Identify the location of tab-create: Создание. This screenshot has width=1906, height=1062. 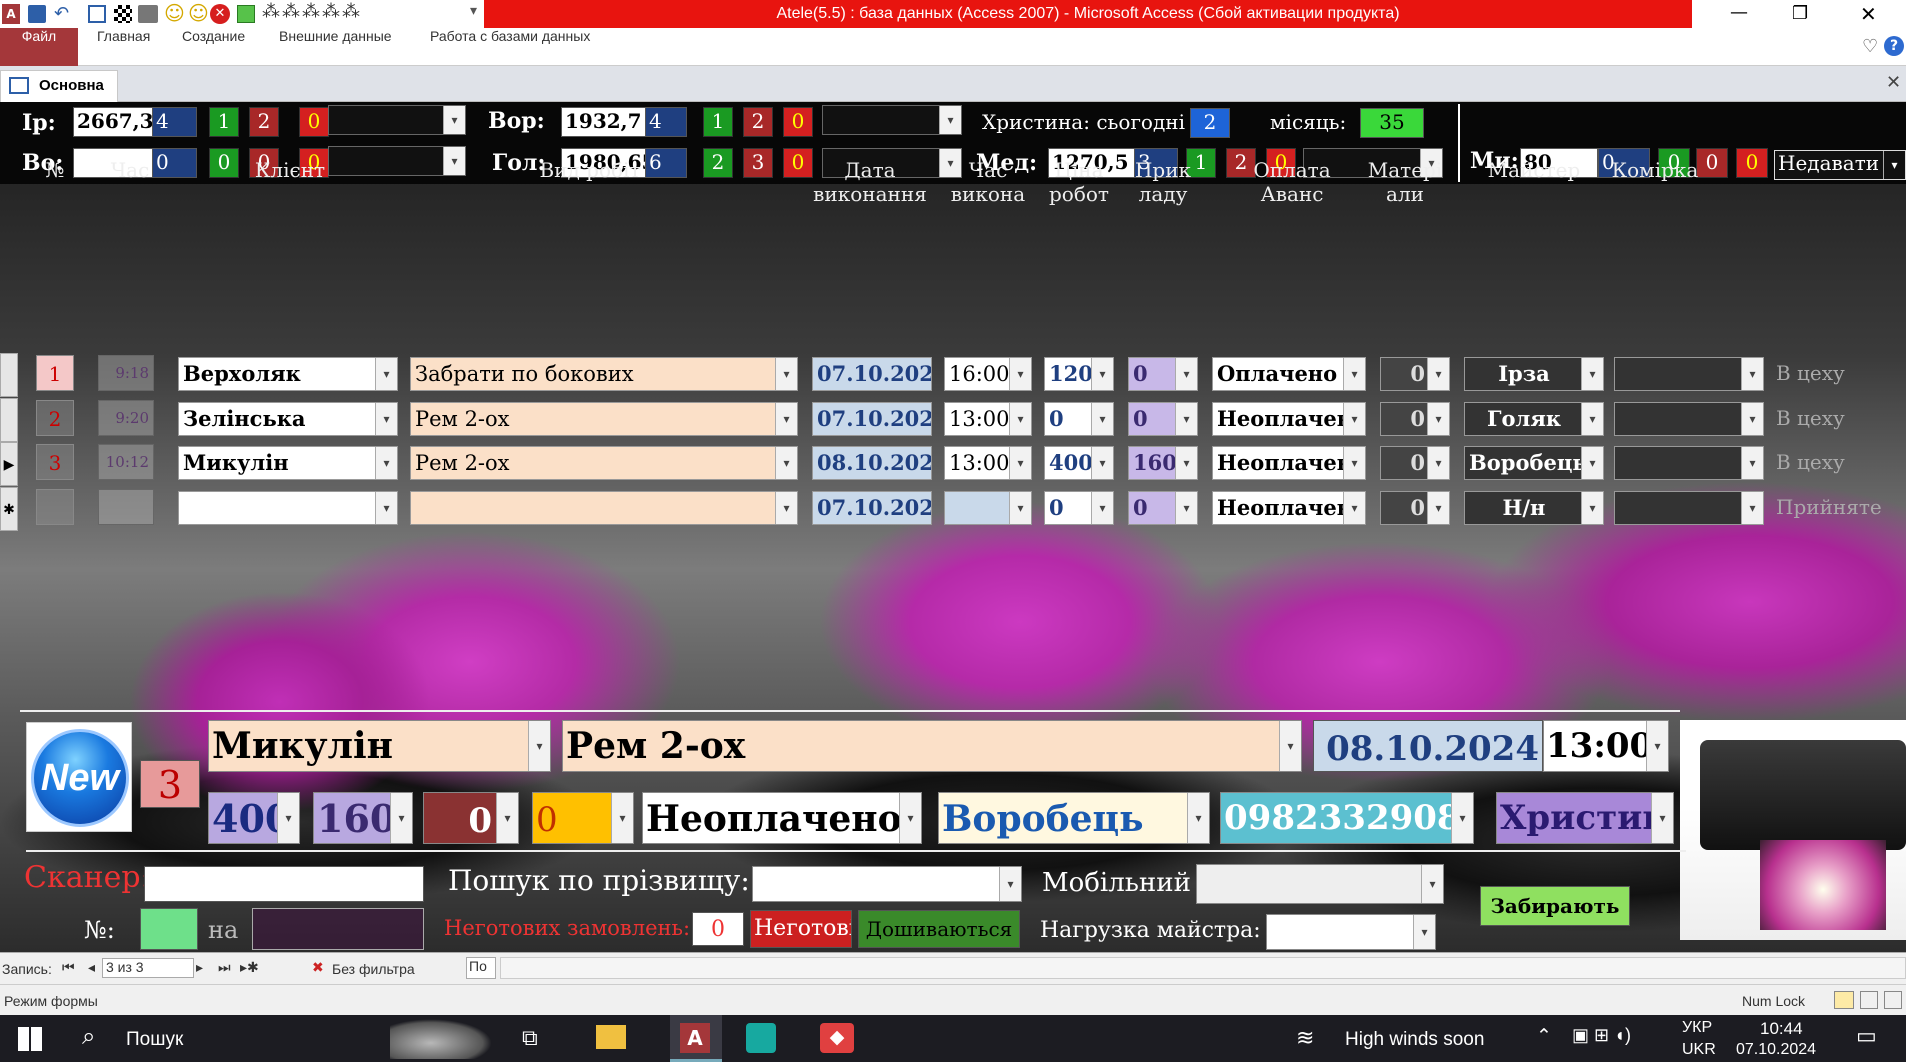
(213, 47).